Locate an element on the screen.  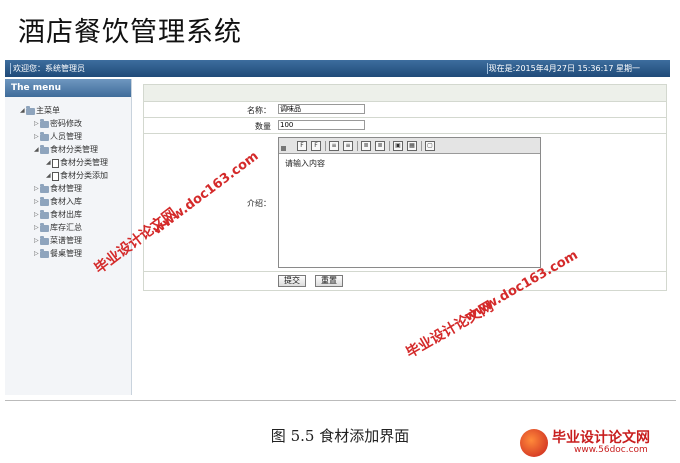
figure-divider is located at coordinates (340, 400).